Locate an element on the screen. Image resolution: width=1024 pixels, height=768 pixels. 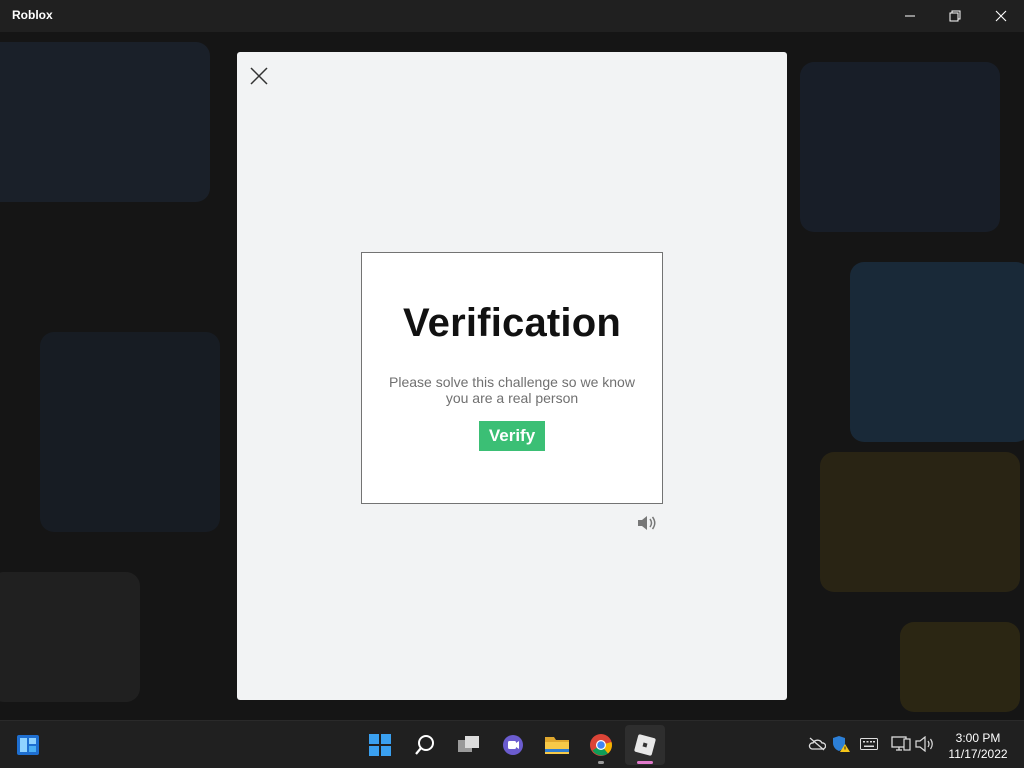
onedrive-button is located at coordinates (817, 744).